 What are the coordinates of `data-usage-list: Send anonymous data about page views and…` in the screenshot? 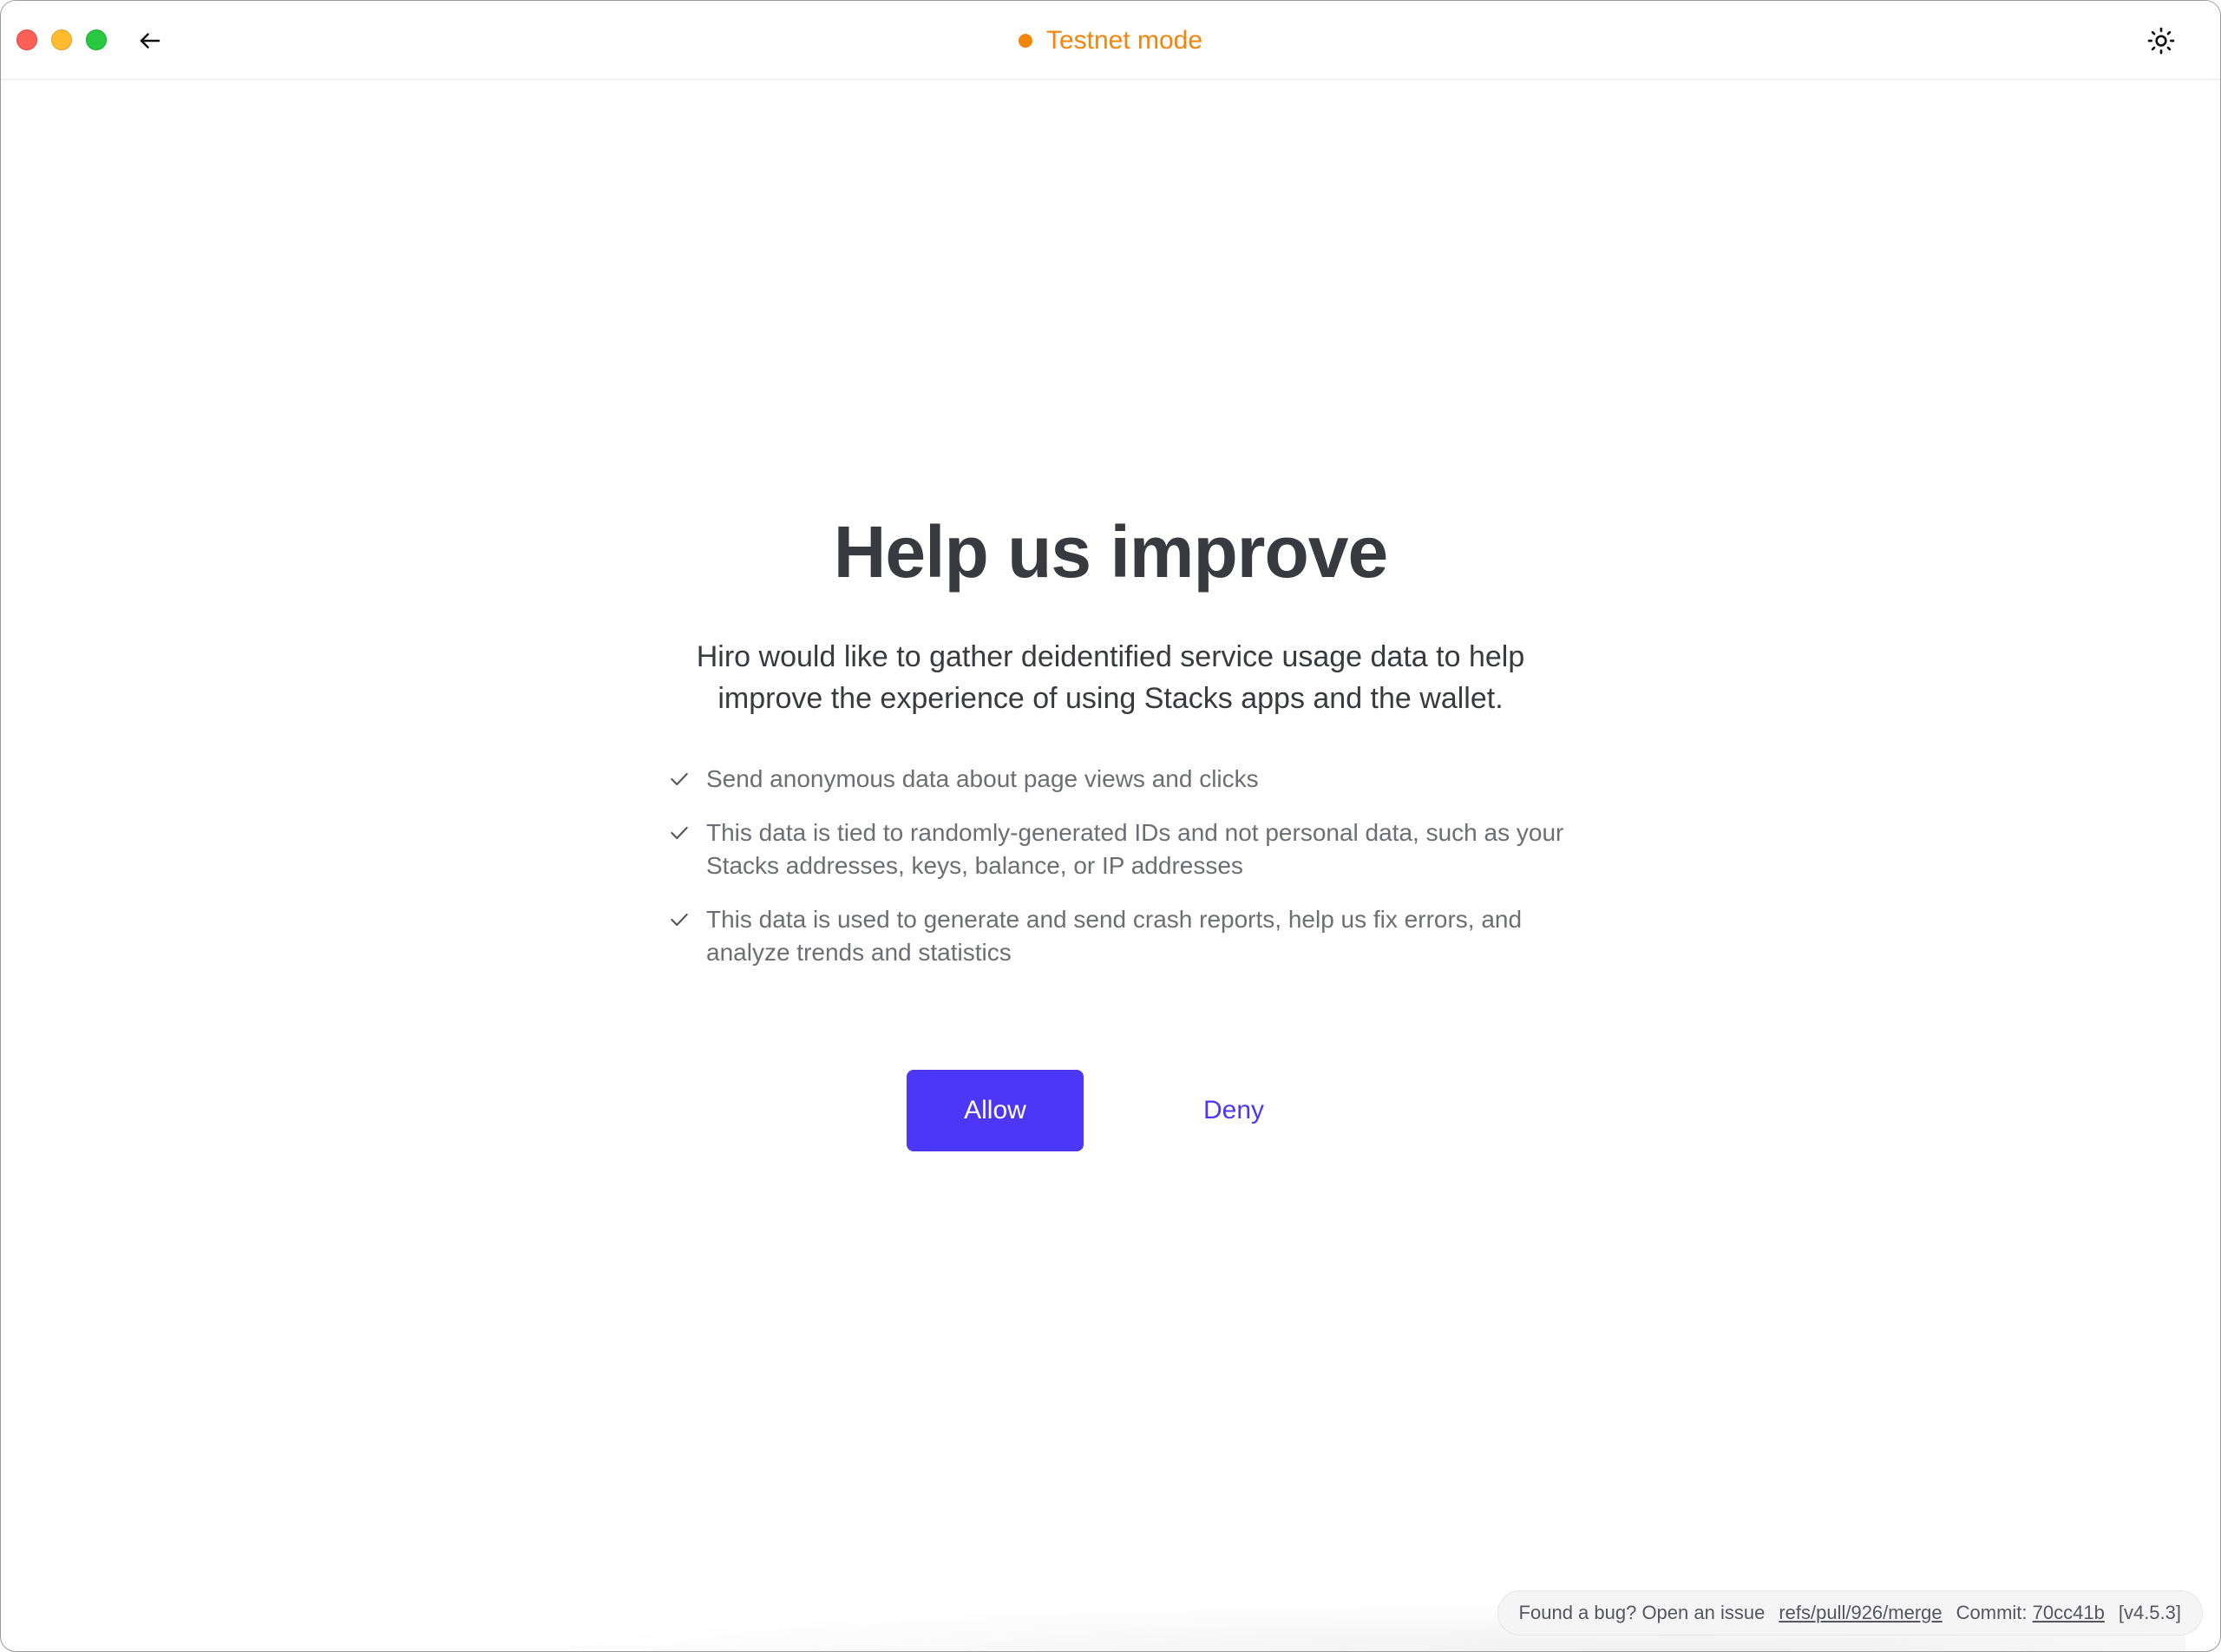 It's located at (1119, 877).